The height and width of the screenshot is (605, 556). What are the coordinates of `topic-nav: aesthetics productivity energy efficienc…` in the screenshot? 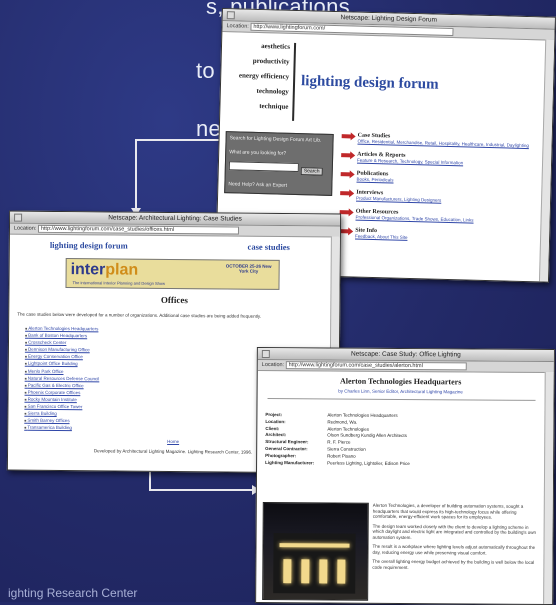 It's located at (259, 79).